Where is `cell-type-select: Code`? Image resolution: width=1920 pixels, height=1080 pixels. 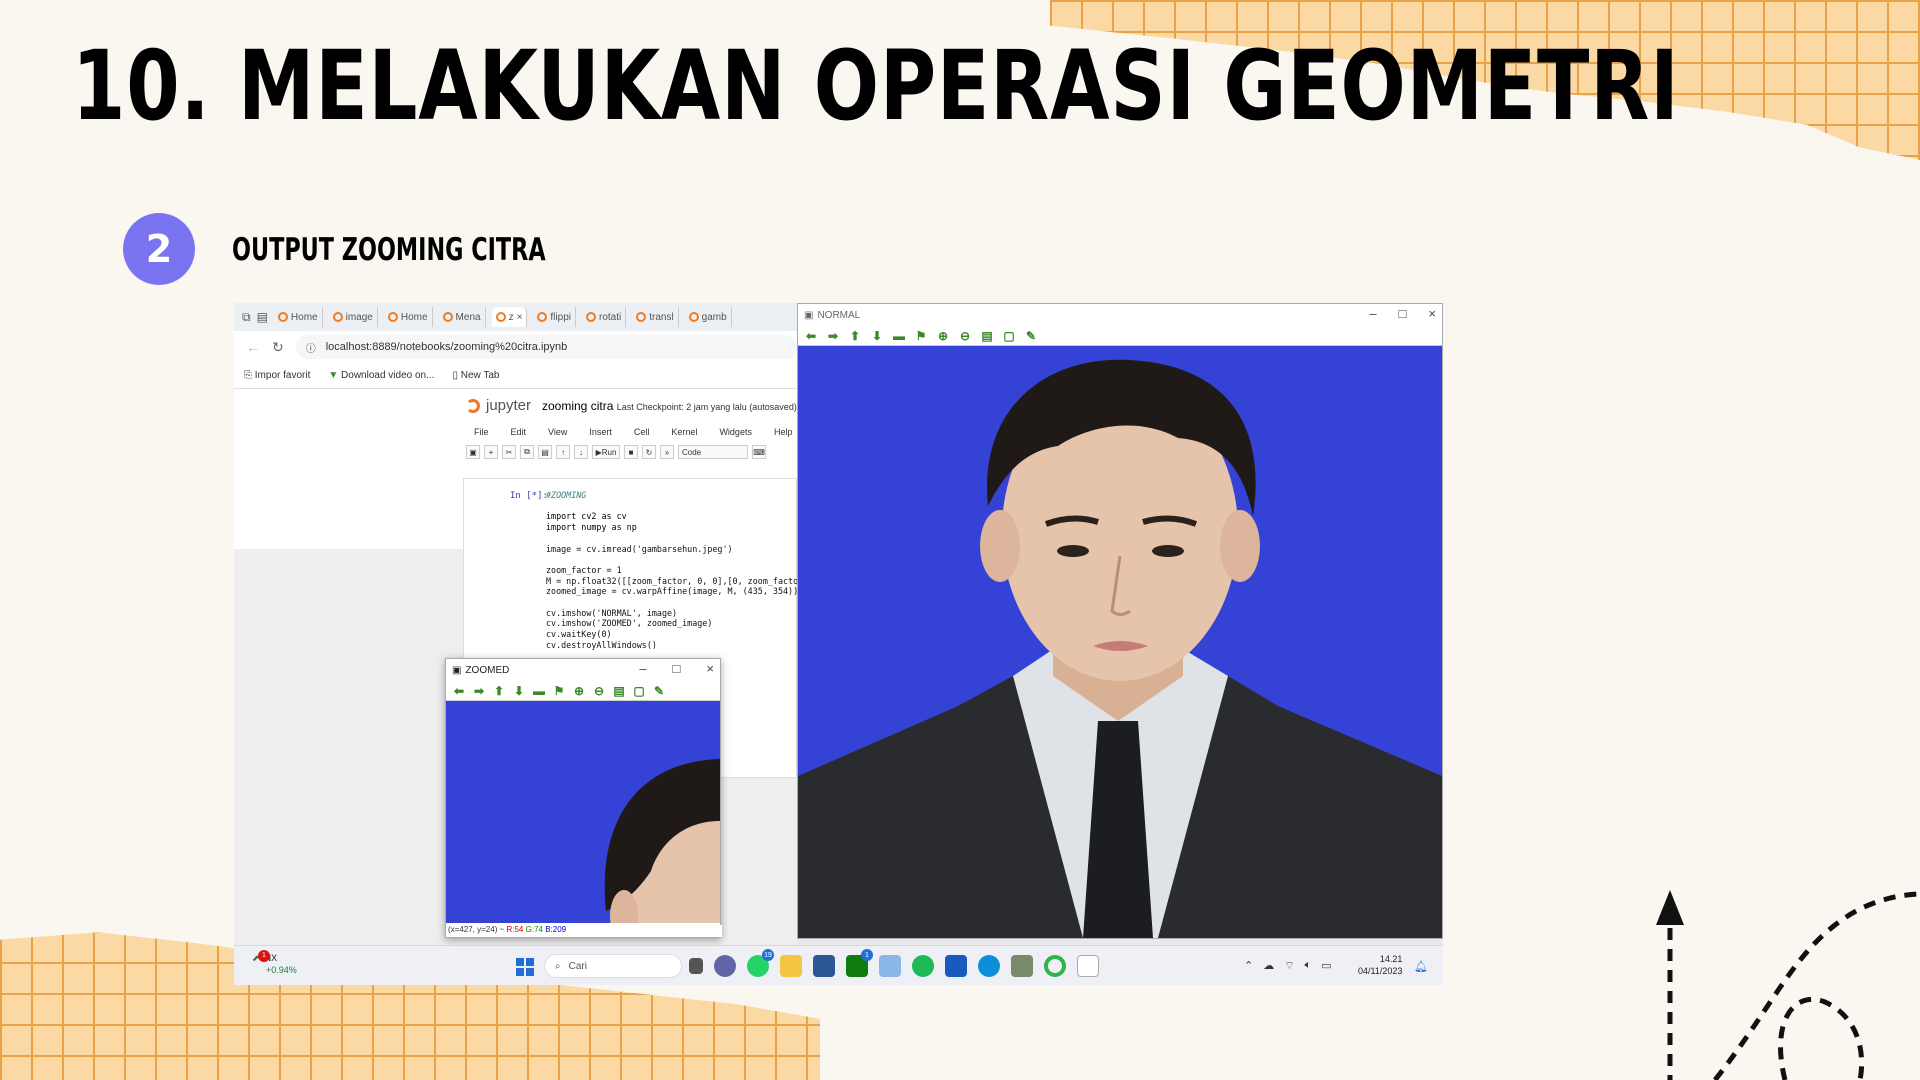 cell-type-select: Code is located at coordinates (713, 452).